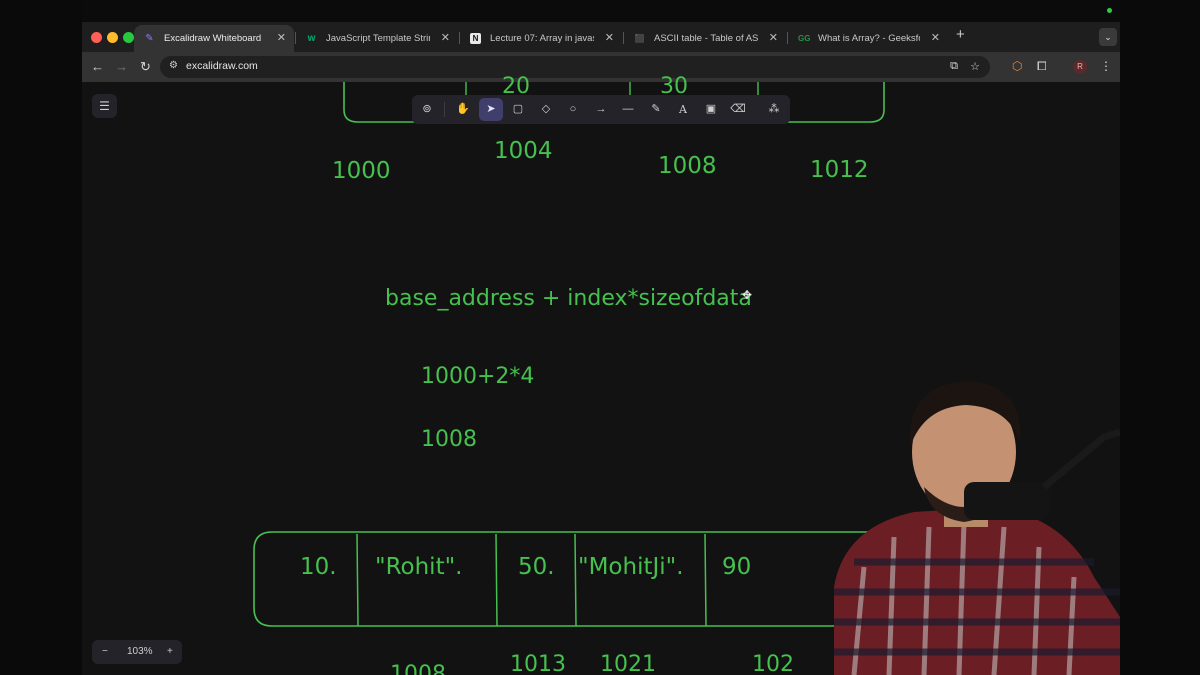 The image size is (1200, 675). Describe the element at coordinates (1006, 501) in the screenshot. I see `microphone` at that location.